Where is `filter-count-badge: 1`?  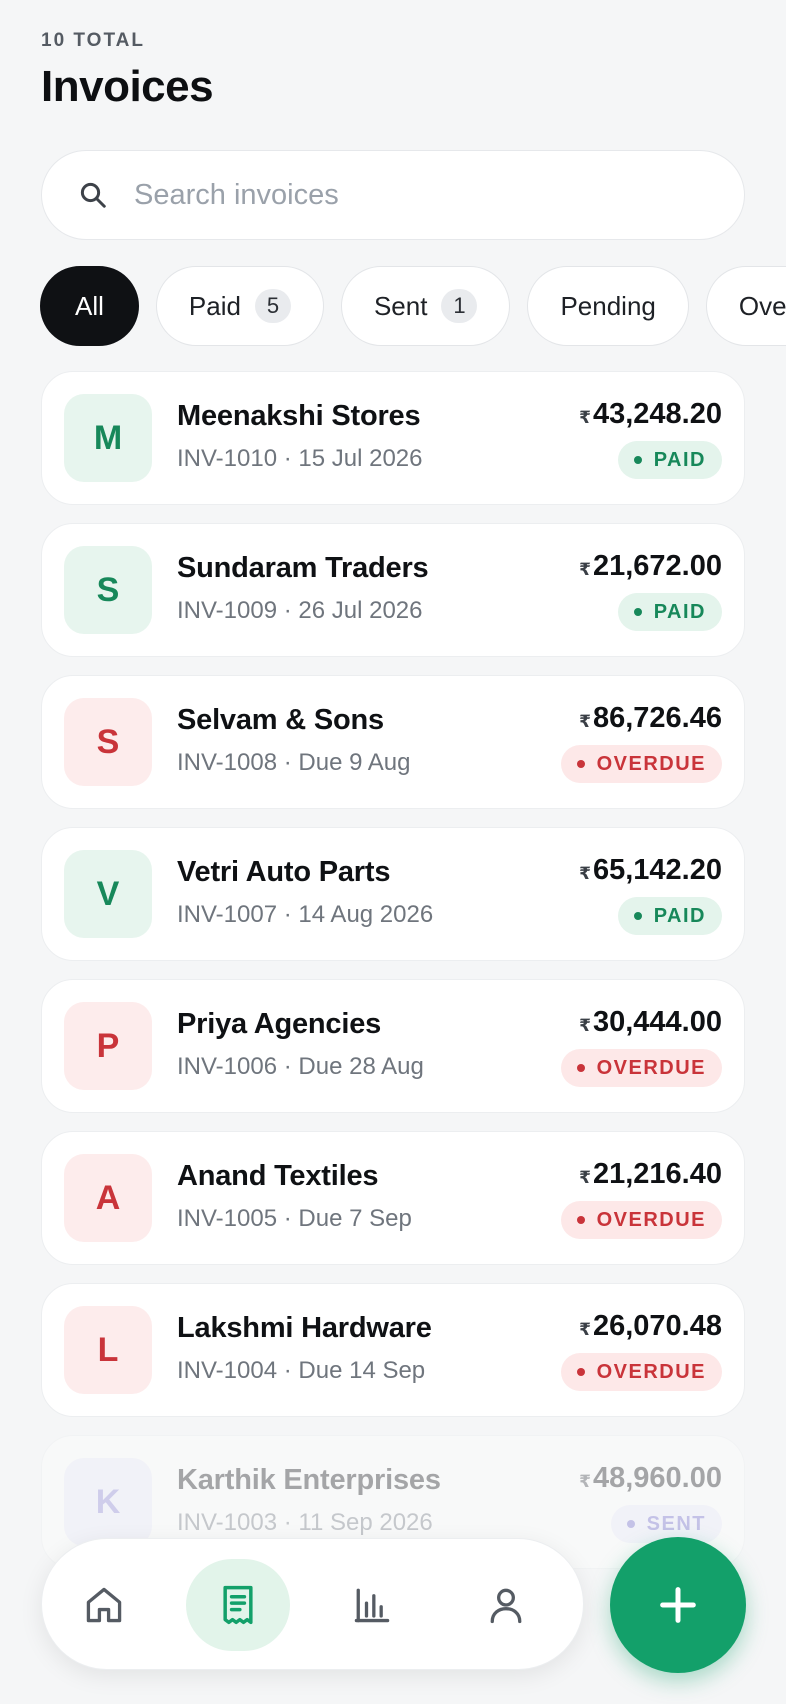 filter-count-badge: 1 is located at coordinates (459, 306).